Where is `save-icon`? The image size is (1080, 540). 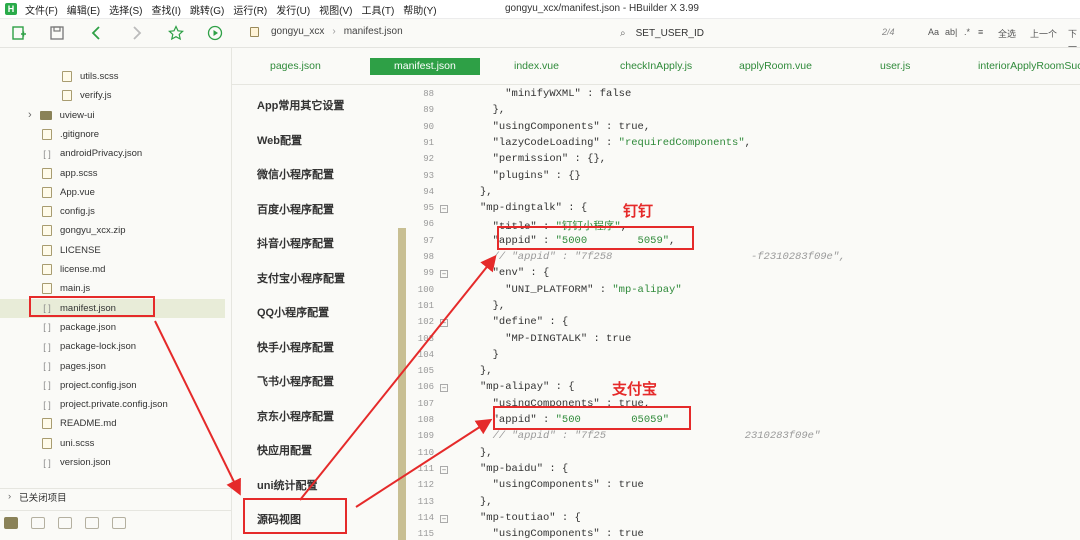
save-icon is located at coordinates (57, 33).